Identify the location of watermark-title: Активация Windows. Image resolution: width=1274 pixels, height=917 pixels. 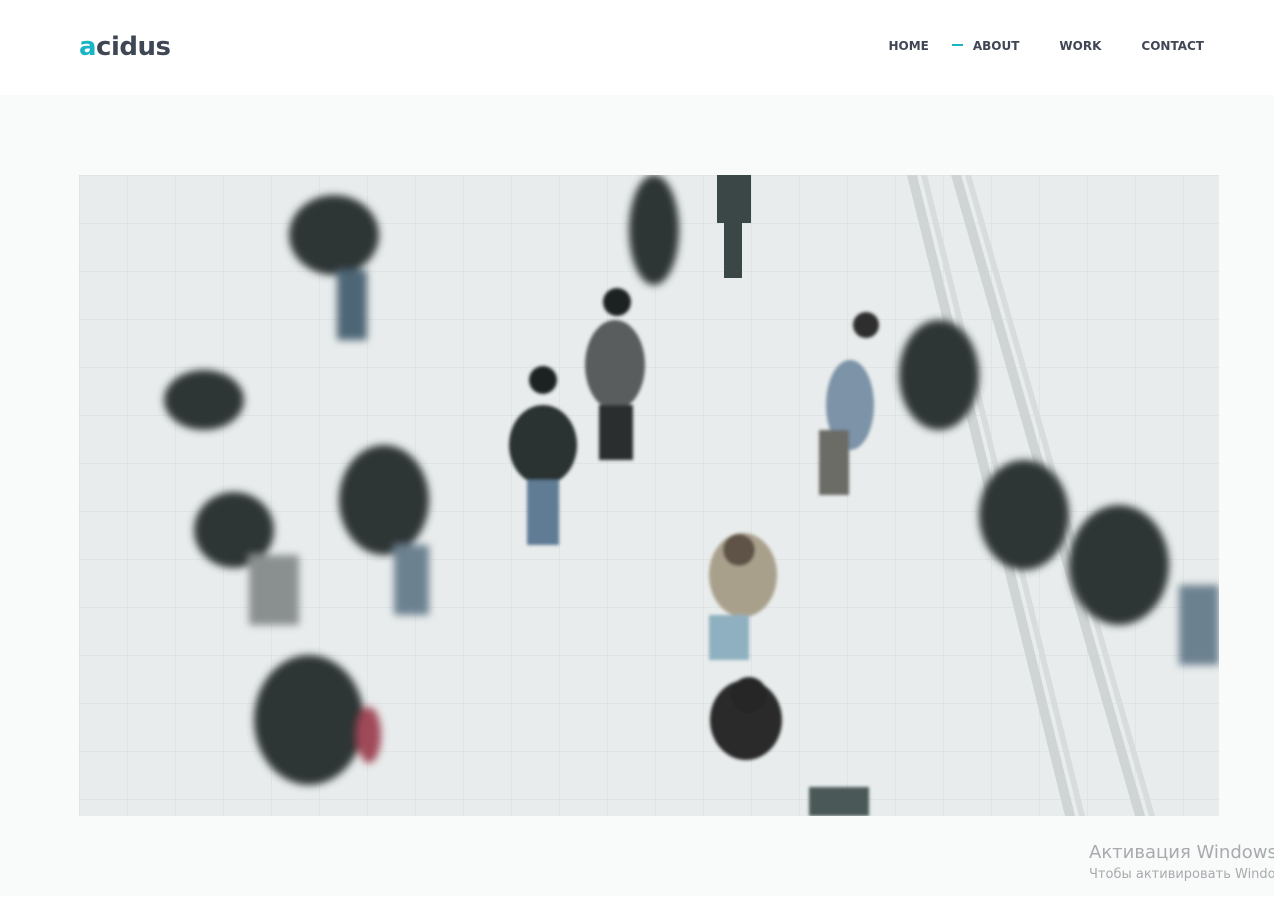
(1181, 852).